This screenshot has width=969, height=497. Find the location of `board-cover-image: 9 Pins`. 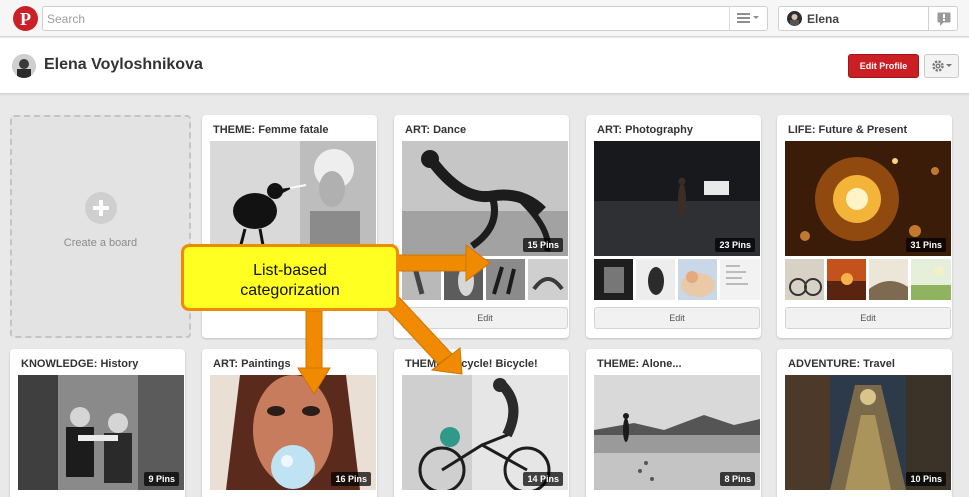

board-cover-image: 9 Pins is located at coordinates (101, 432).